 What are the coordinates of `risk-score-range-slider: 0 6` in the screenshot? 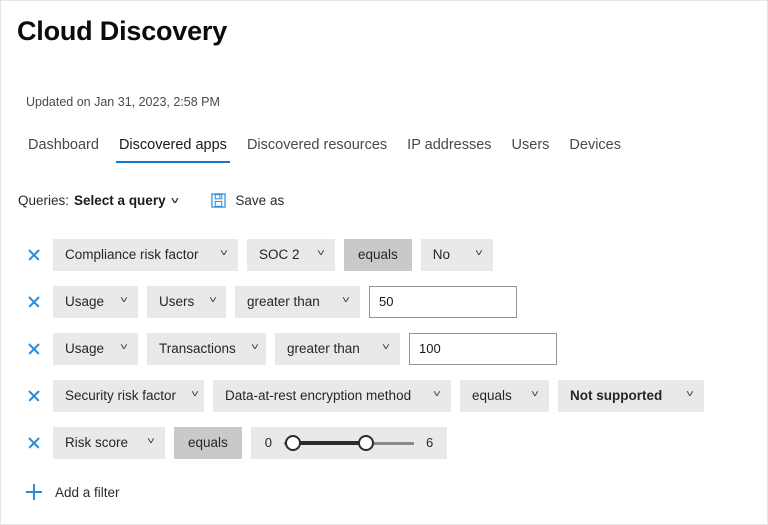 It's located at (349, 442).